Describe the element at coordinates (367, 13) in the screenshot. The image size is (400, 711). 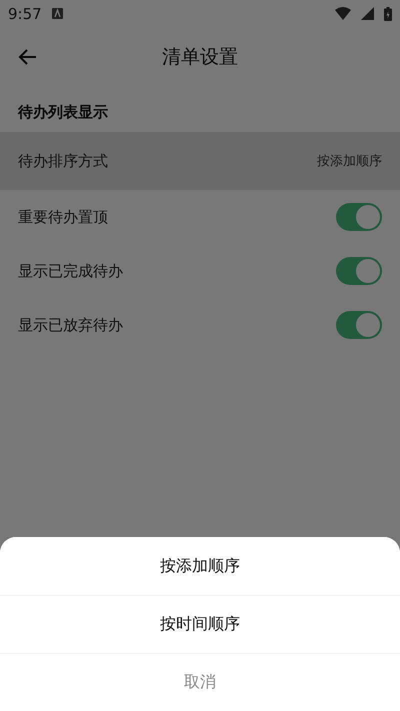
I see `signal-icon` at that location.